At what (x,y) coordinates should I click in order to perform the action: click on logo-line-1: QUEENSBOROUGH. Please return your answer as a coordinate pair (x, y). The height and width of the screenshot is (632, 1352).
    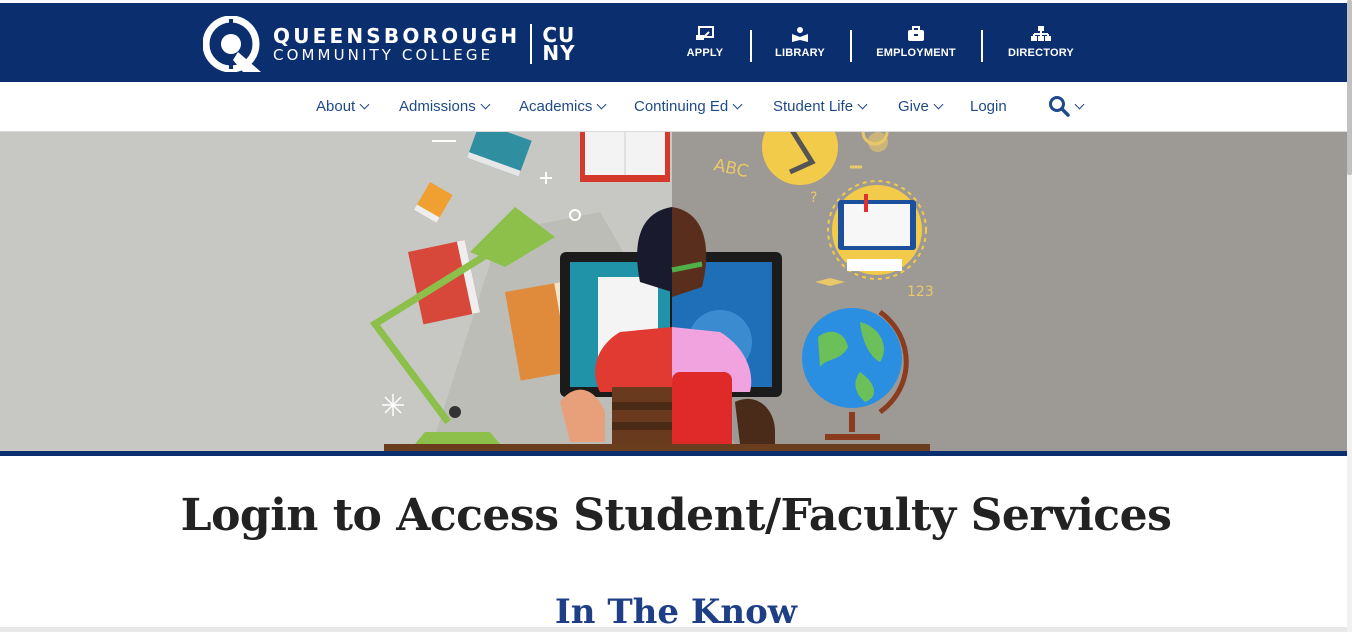
    Looking at the image, I should click on (397, 35).